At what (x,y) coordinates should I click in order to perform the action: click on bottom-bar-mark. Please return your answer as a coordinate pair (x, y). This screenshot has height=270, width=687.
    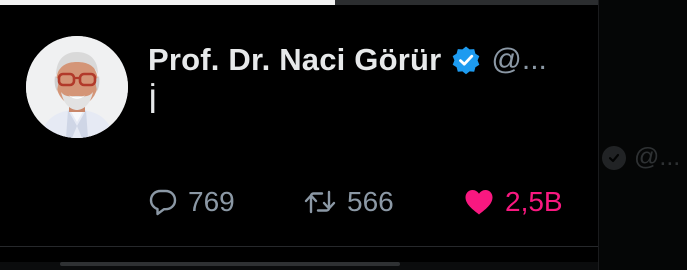
    Looking at the image, I should click on (230, 264).